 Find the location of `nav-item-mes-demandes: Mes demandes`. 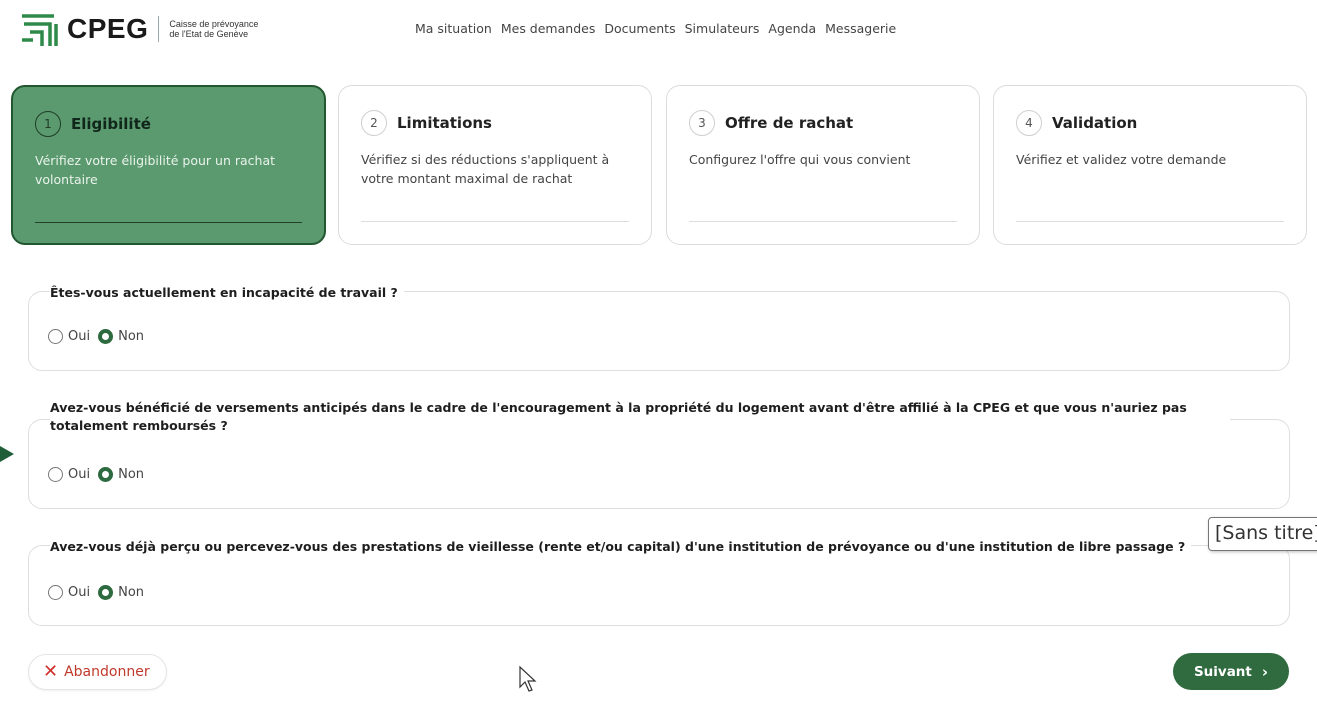

nav-item-mes-demandes: Mes demandes is located at coordinates (548, 28).